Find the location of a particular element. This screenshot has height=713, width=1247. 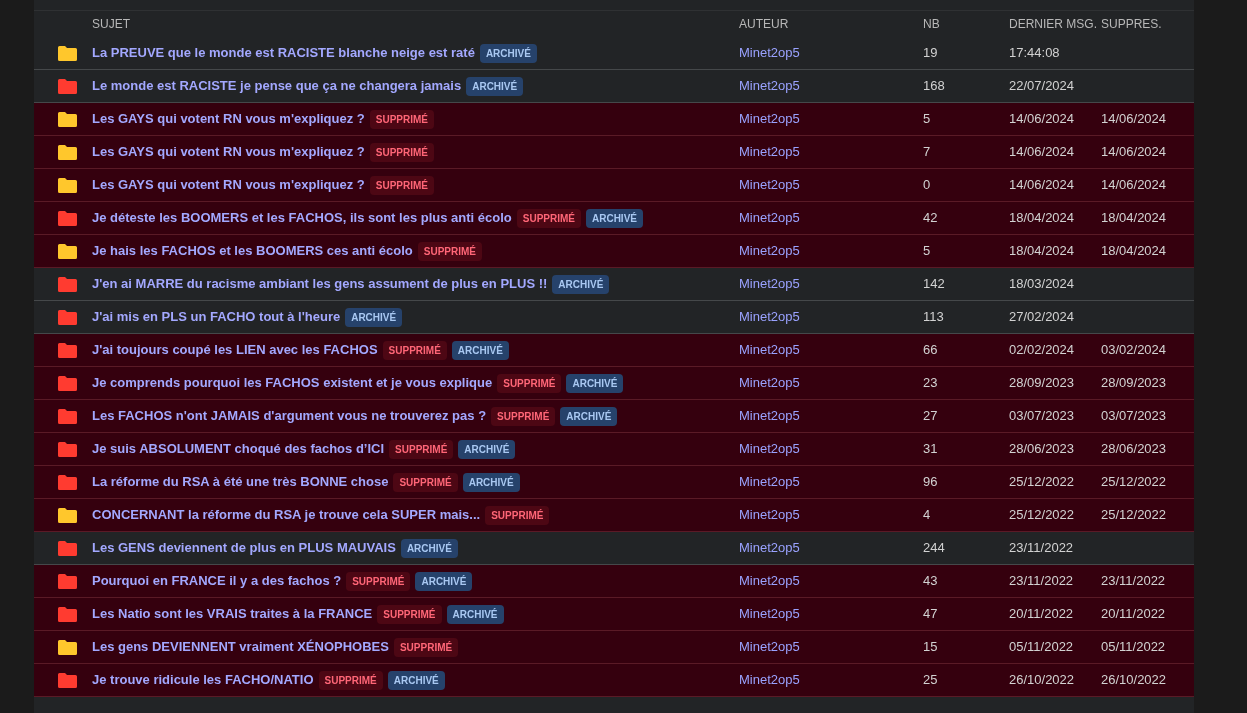

column-header: SUJET is located at coordinates (111, 24).